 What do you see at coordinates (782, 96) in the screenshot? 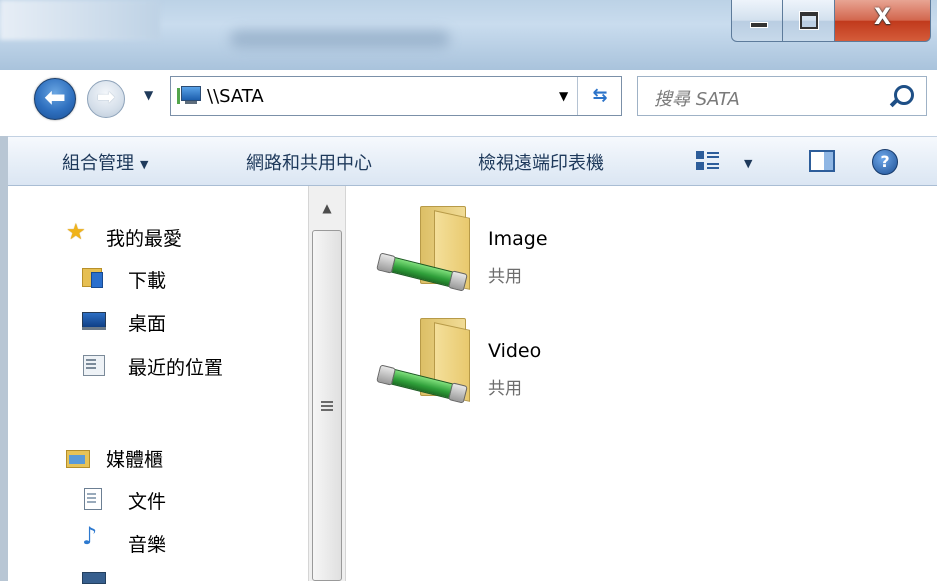
I see `search-box: 搜尋 SATA` at bounding box center [782, 96].